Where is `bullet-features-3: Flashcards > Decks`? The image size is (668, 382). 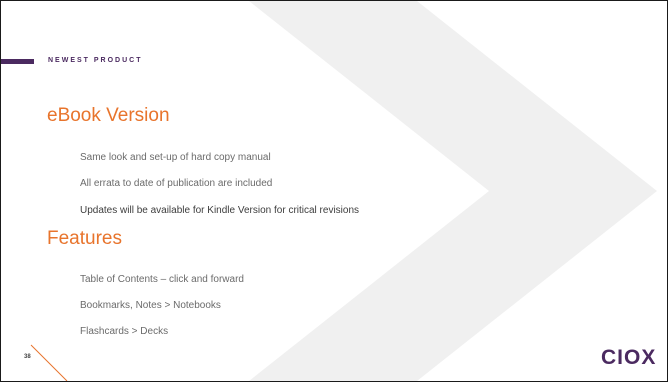 bullet-features-3: Flashcards > Decks is located at coordinates (124, 331).